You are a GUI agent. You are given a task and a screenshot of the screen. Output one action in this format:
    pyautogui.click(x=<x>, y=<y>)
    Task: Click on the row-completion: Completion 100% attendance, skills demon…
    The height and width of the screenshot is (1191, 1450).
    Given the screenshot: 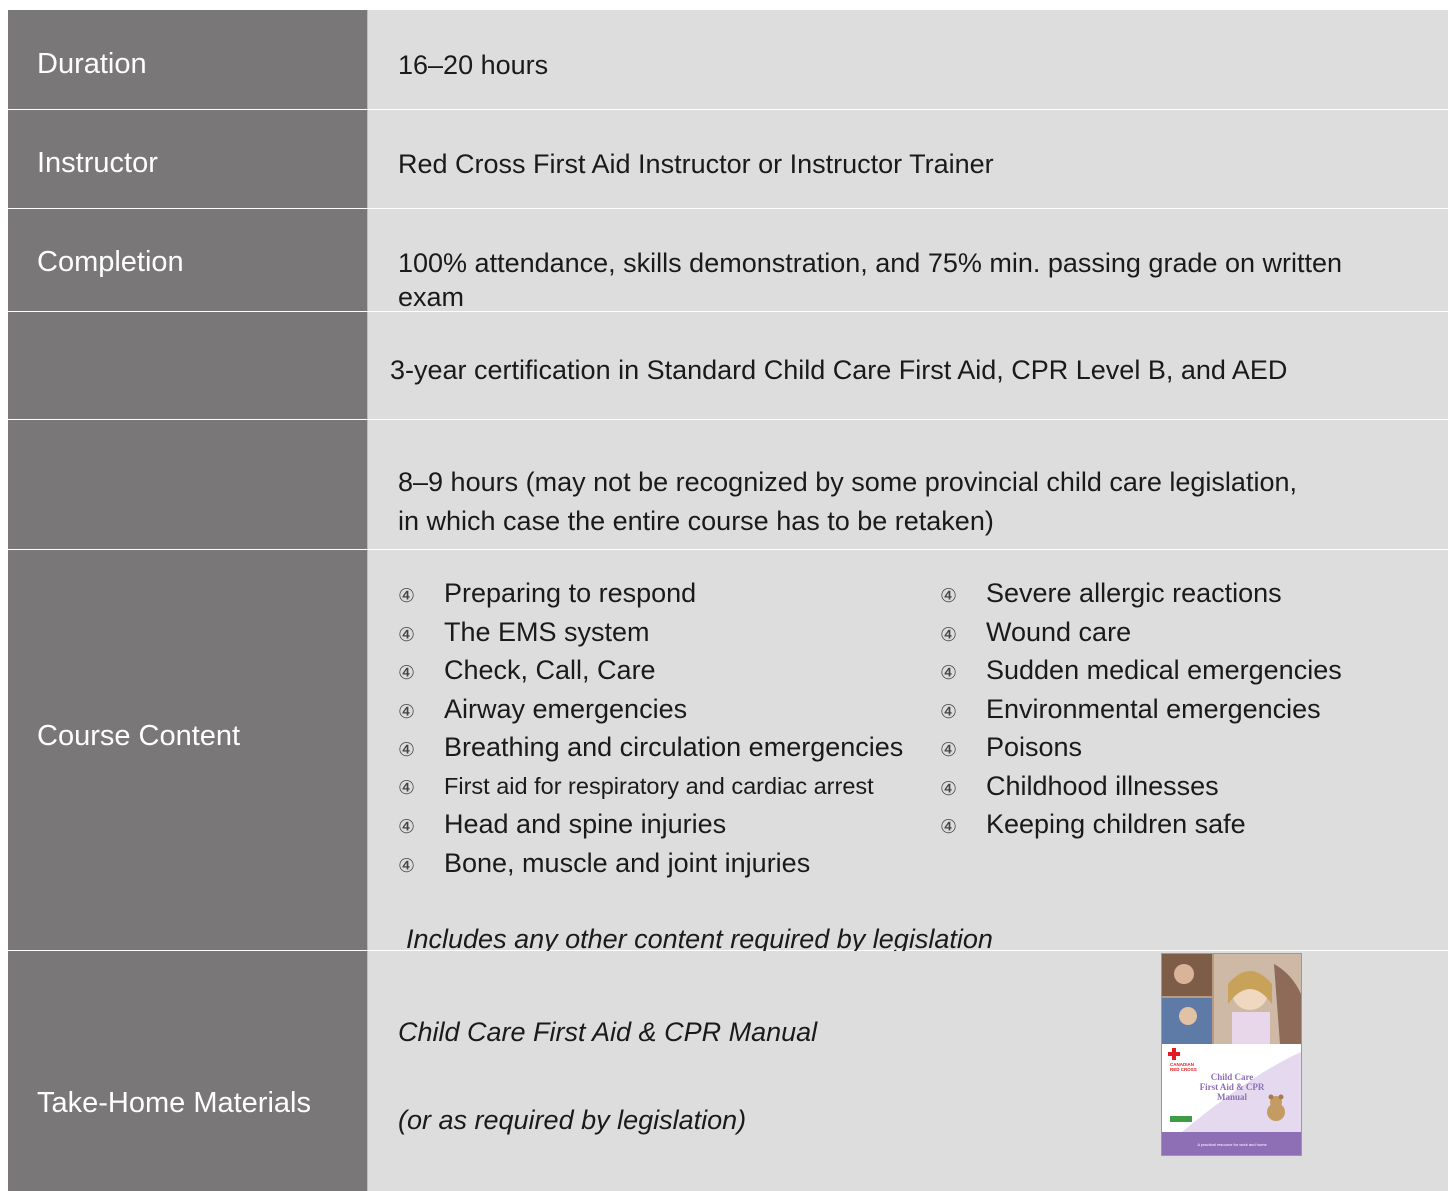 What is the action you would take?
    pyautogui.click(x=728, y=260)
    